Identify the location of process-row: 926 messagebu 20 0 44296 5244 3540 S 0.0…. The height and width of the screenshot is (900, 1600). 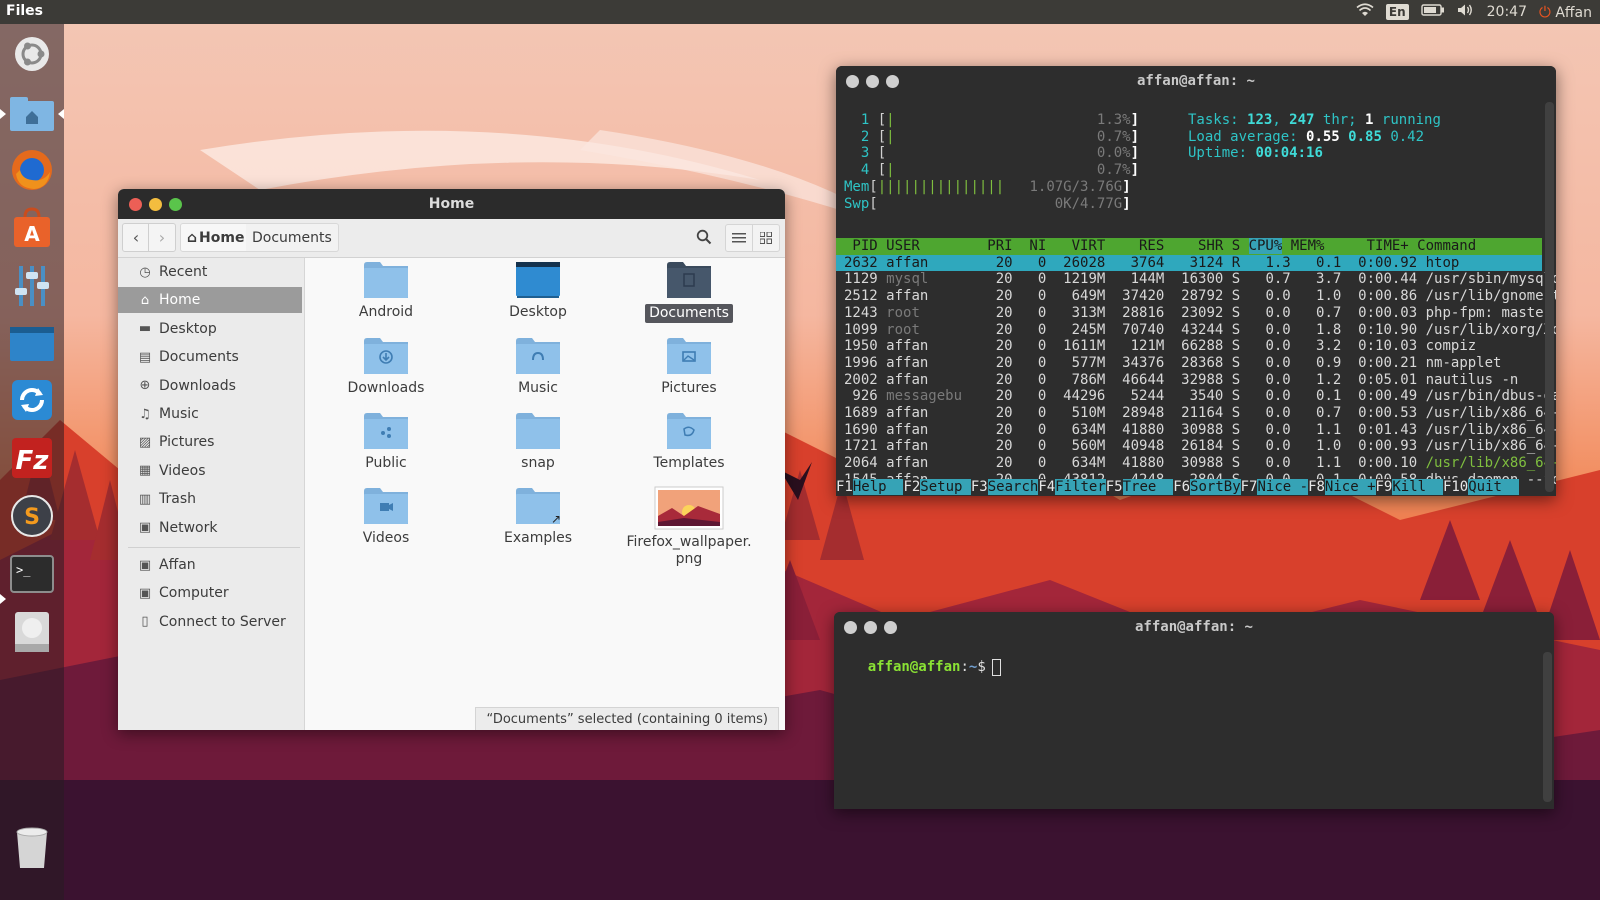
(1196, 396).